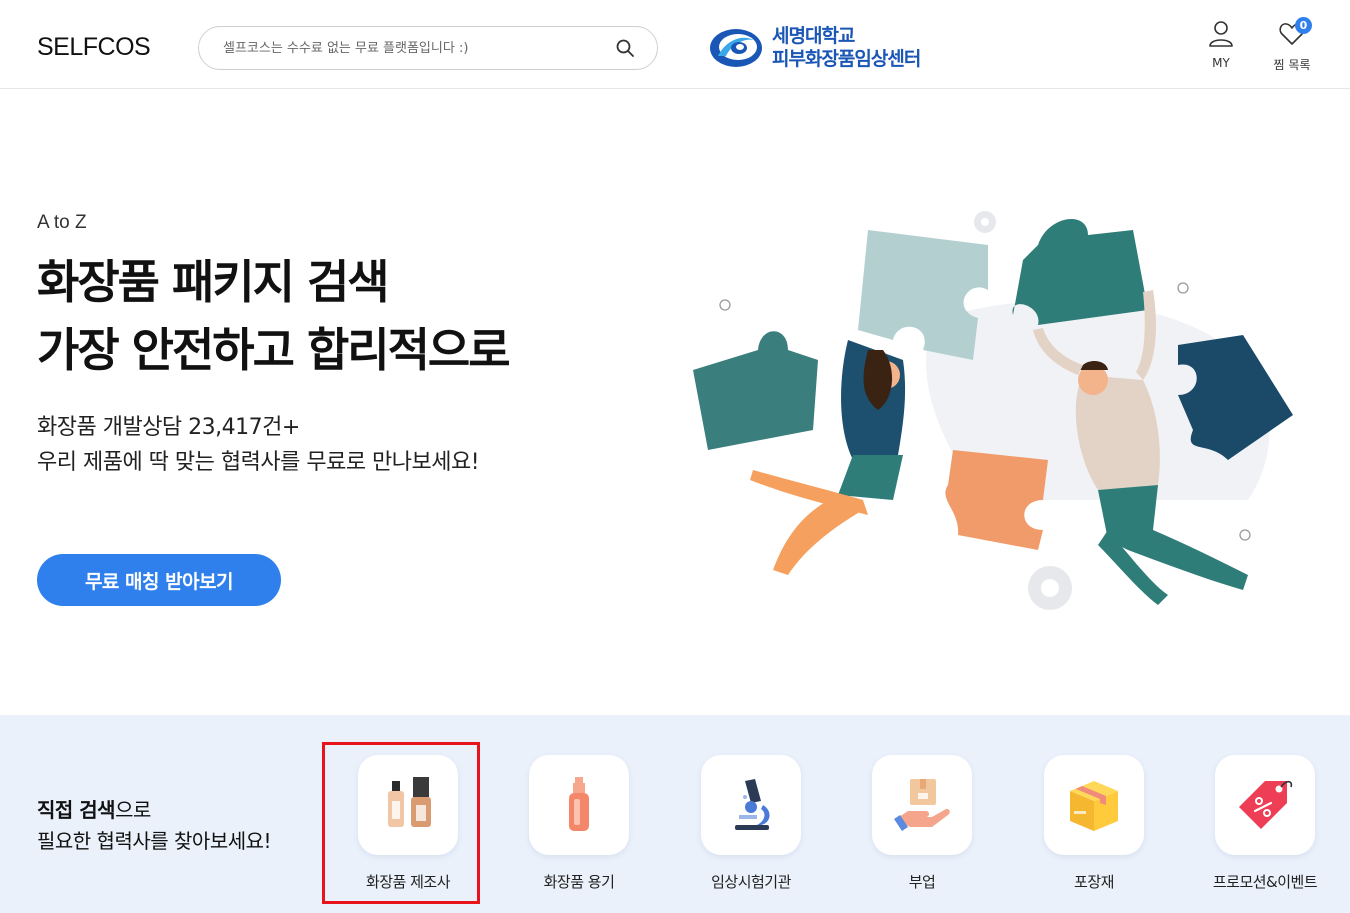 The height and width of the screenshot is (913, 1350). What do you see at coordinates (1265, 882) in the screenshot?
I see `category-label: 프로모션&이벤트` at bounding box center [1265, 882].